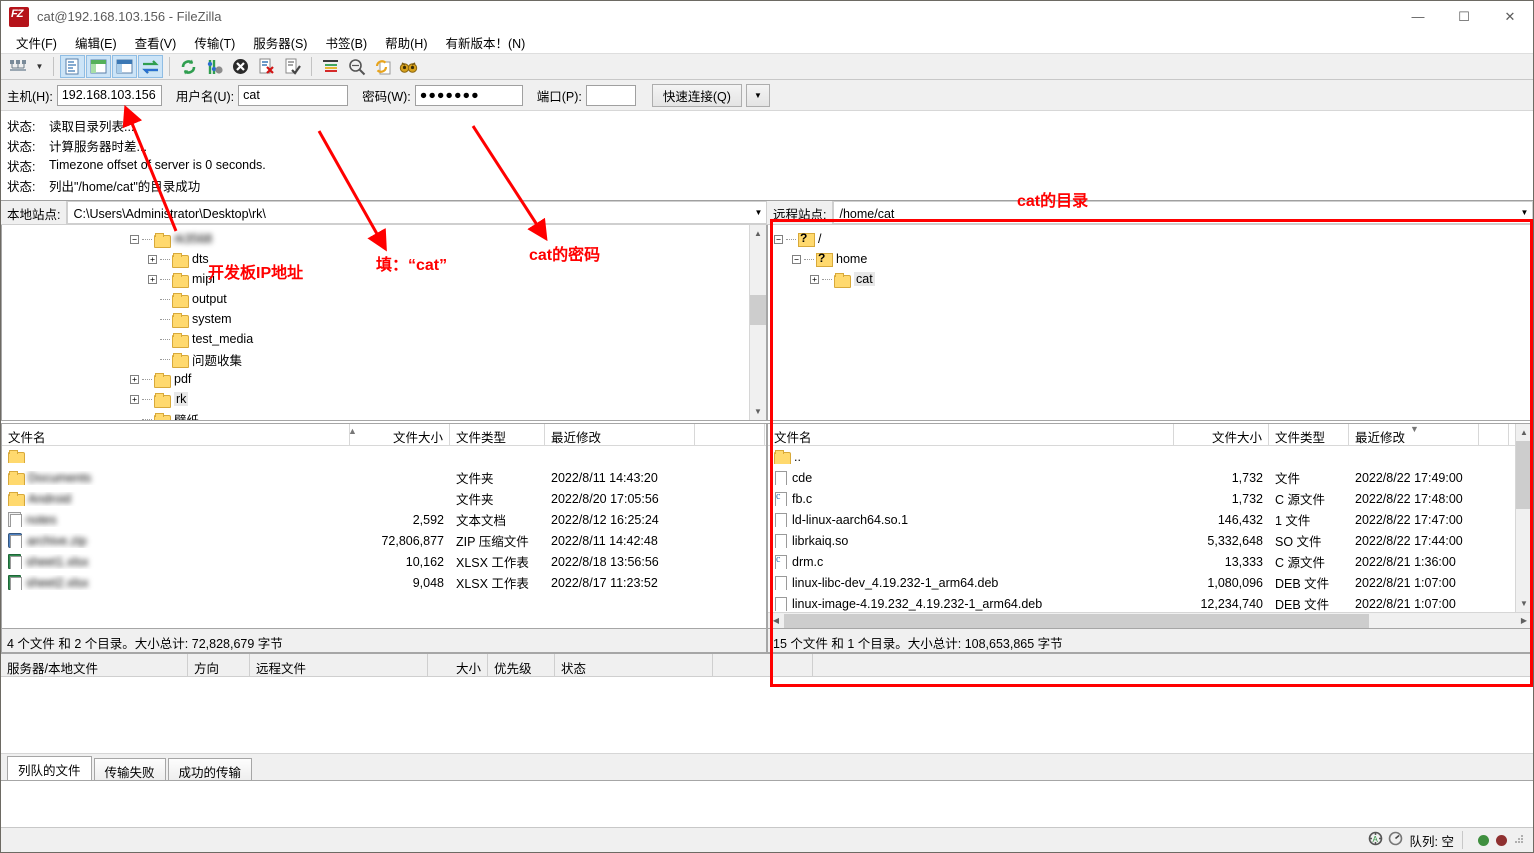 The height and width of the screenshot is (853, 1534). What do you see at coordinates (696, 95) in the screenshot?
I see `quick-connect-button: 快速连接(Q)` at bounding box center [696, 95].